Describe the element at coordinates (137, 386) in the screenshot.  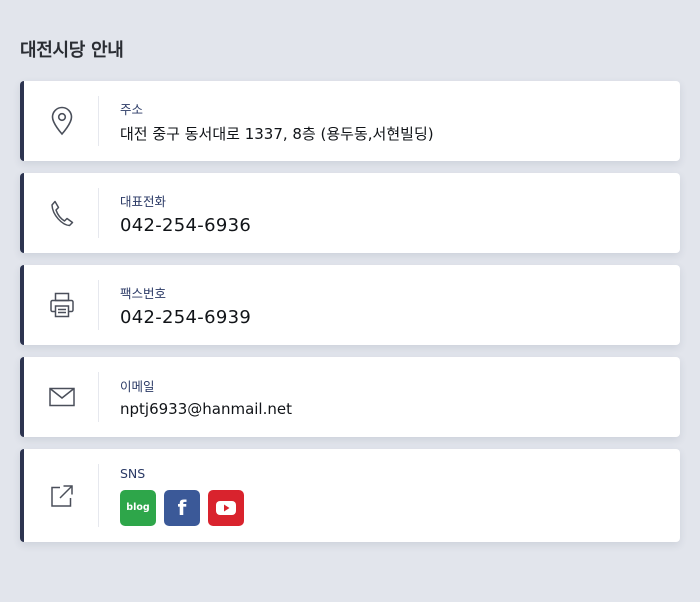
I see `email-label: 이메일` at that location.